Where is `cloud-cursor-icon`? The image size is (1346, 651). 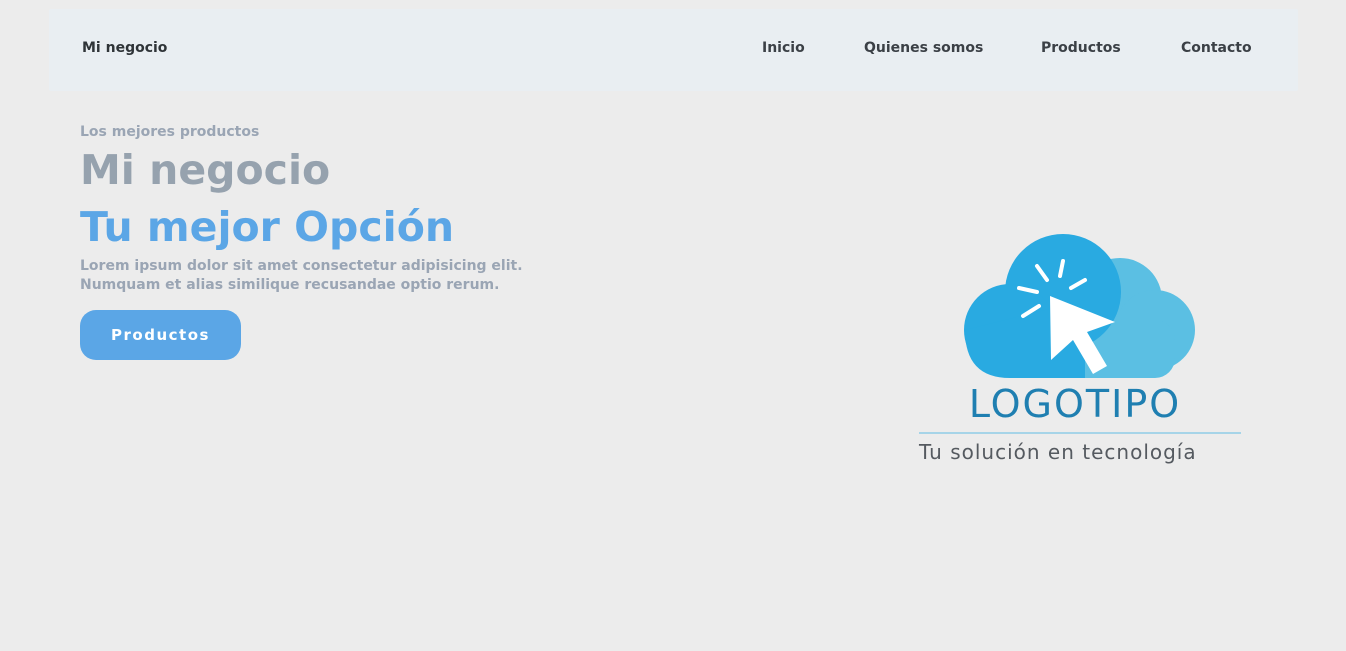 cloud-cursor-icon is located at coordinates (1079, 306).